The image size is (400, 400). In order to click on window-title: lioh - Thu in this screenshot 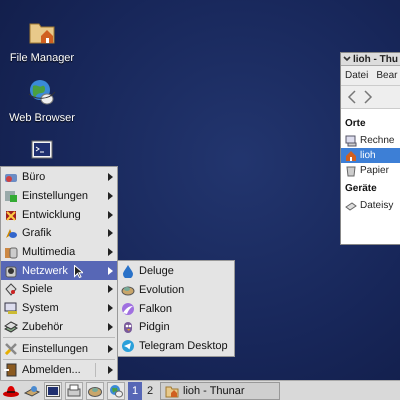, I will do `click(375, 59)`.